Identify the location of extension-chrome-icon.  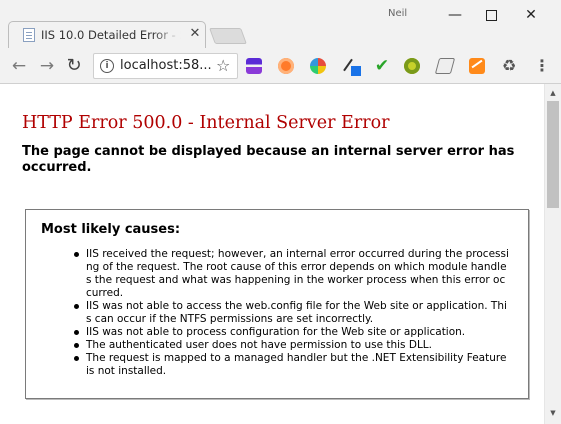
(318, 66).